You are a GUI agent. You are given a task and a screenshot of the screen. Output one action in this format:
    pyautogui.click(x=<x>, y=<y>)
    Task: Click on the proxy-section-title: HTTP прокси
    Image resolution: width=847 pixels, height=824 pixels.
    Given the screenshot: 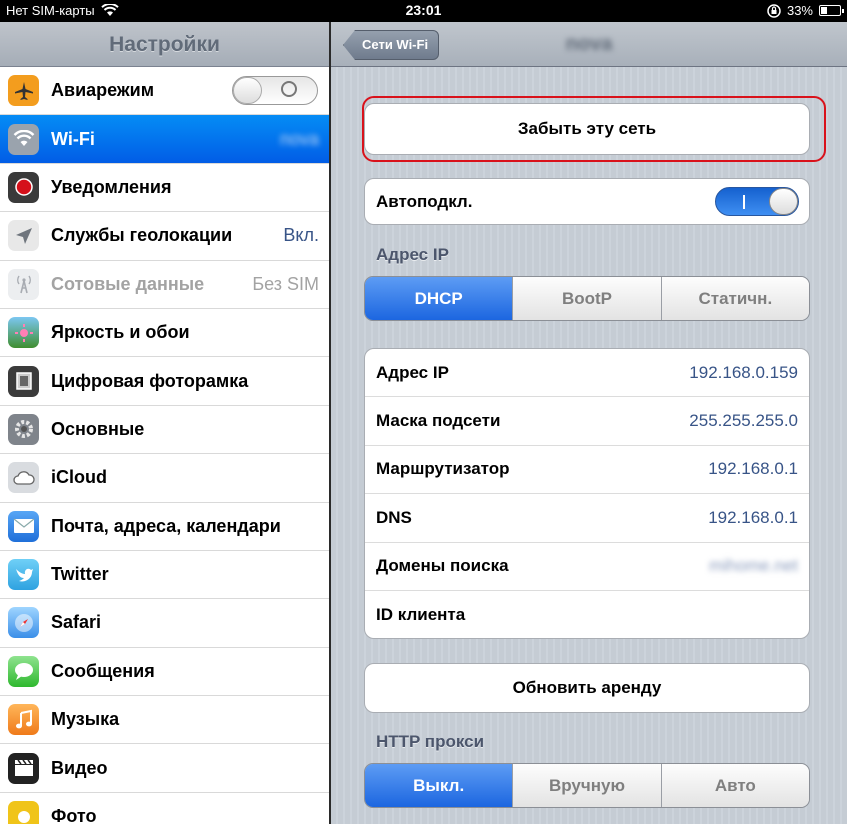 What is the action you would take?
    pyautogui.click(x=430, y=741)
    